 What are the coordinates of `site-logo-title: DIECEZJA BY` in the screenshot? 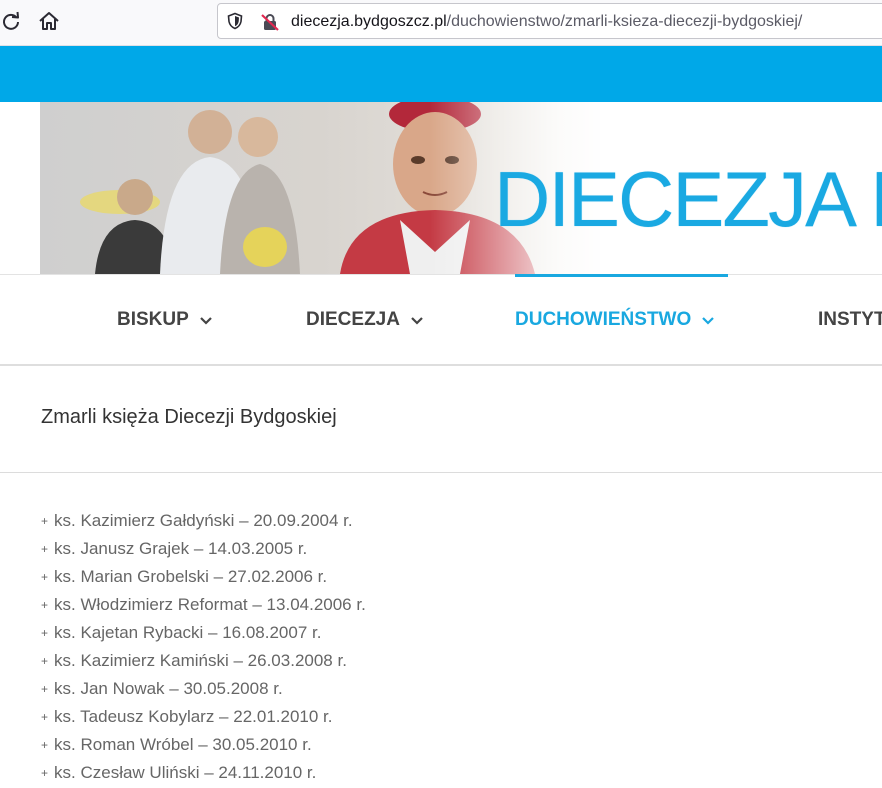 It's located at (688, 199).